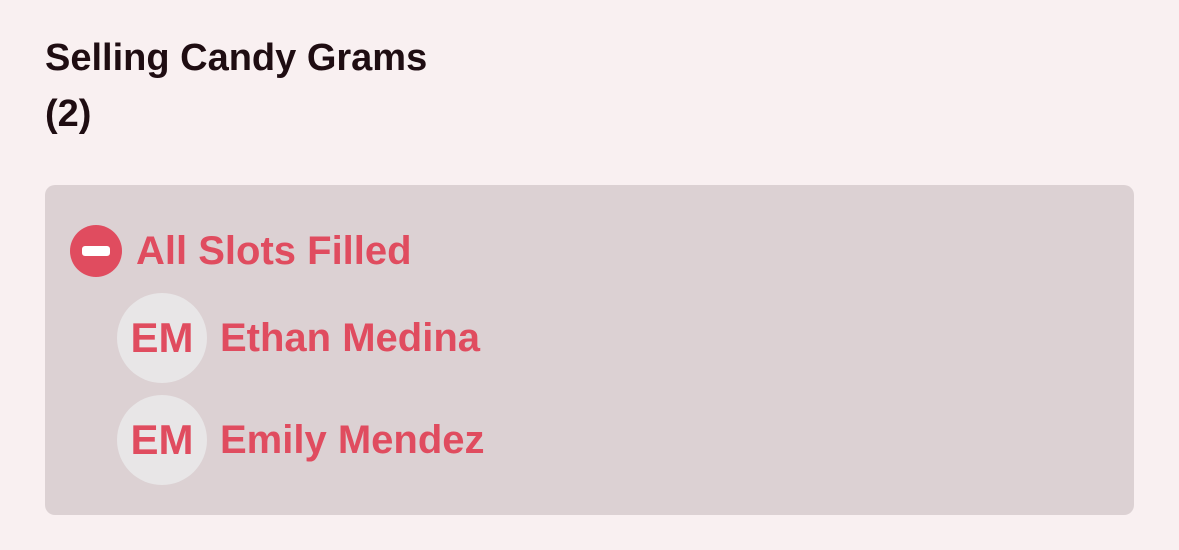 This screenshot has width=1179, height=550. I want to click on minus-circle-icon, so click(96, 251).